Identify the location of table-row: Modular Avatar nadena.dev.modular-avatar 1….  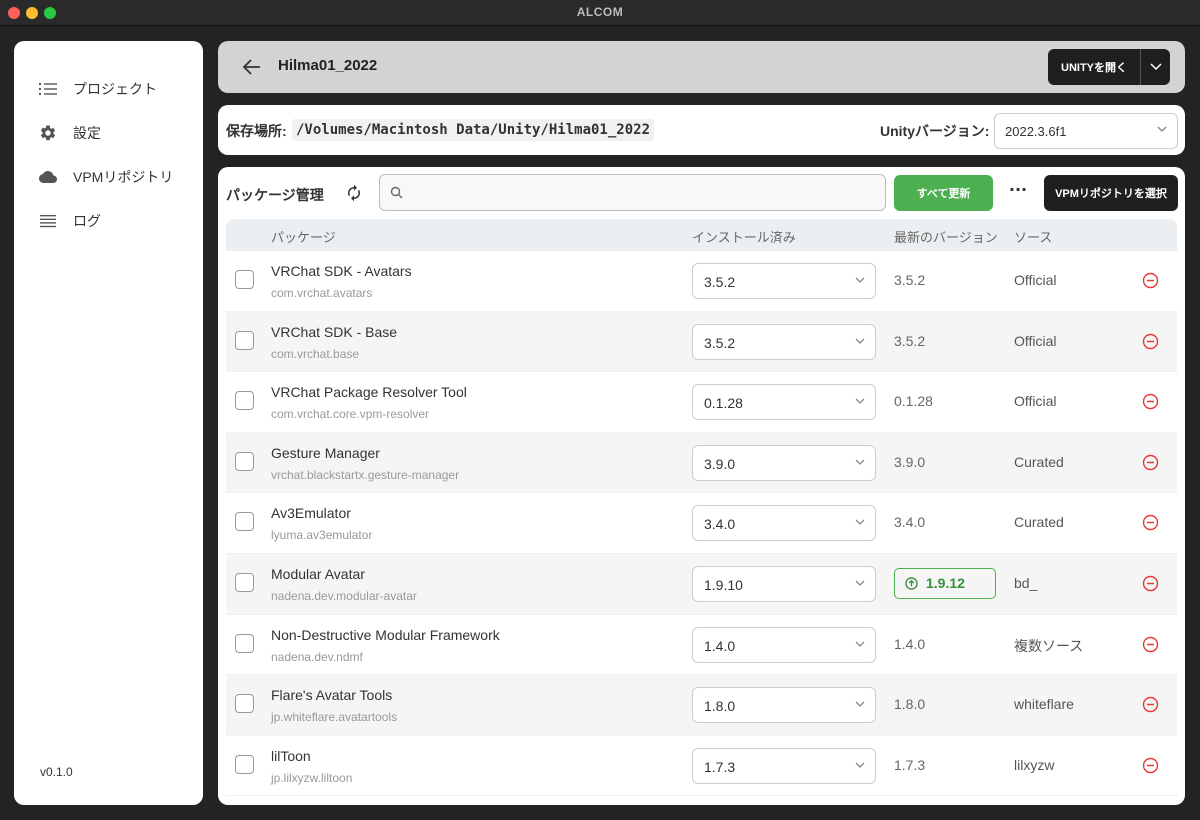
(701, 584).